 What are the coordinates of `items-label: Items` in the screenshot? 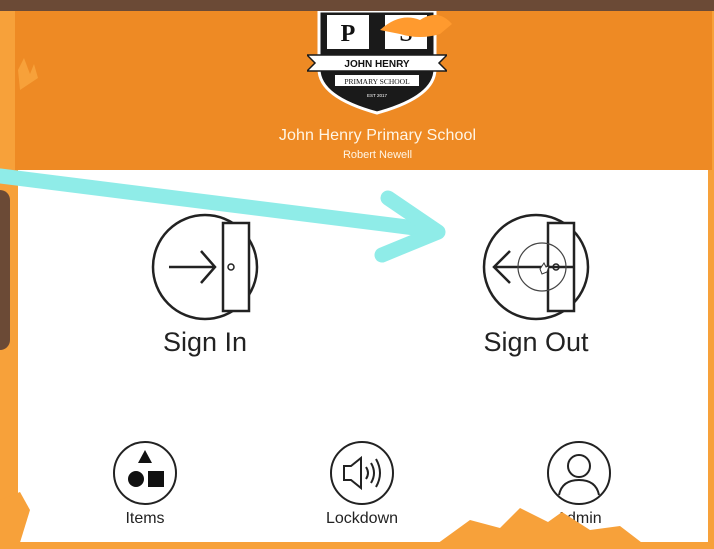 It's located at (145, 518).